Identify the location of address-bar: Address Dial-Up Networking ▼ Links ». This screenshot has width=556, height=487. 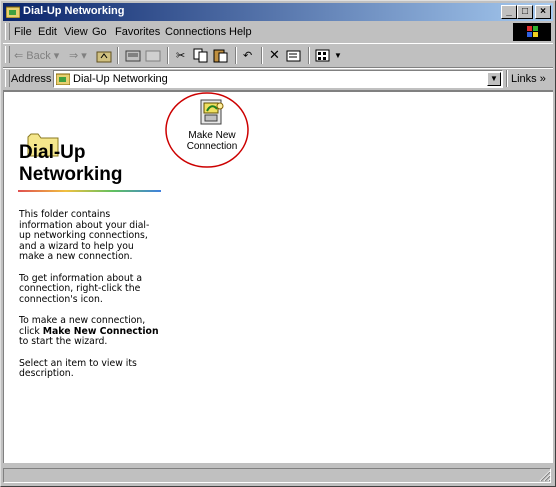
(278, 79).